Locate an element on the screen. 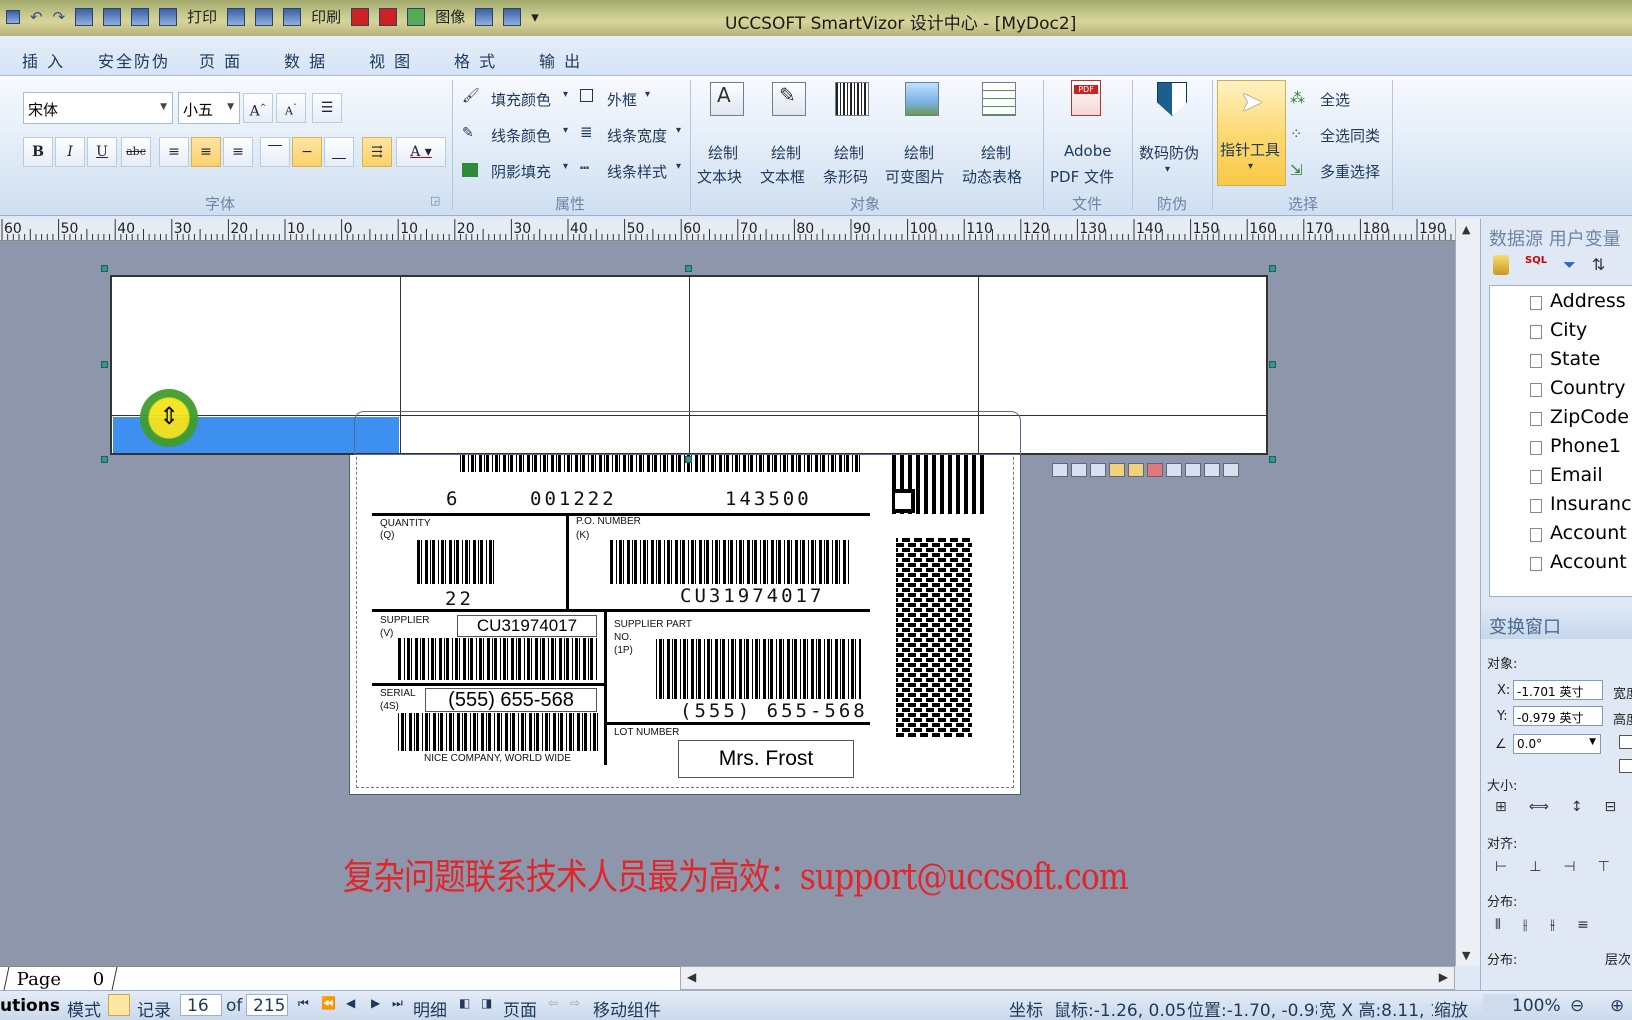 The image size is (1632, 1020). menu-data: 数 据 is located at coordinates (305, 60).